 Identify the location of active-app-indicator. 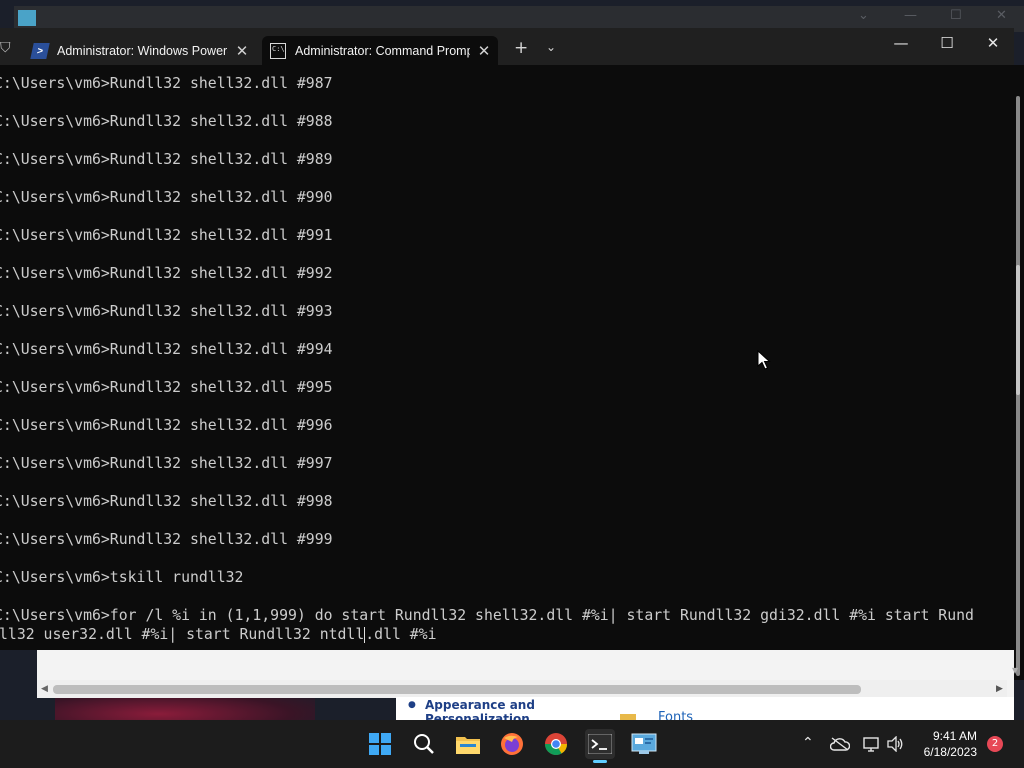
(600, 761).